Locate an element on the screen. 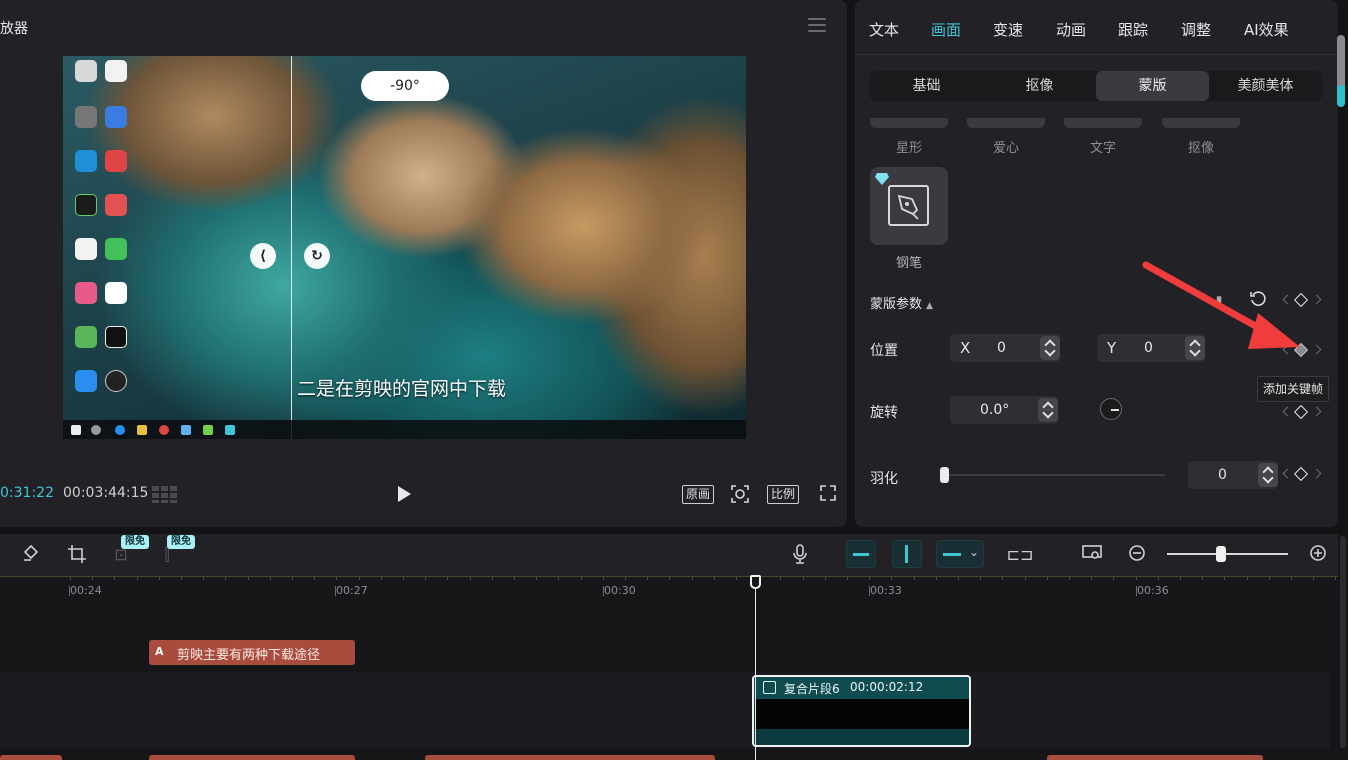  position-x-field: X 0 is located at coordinates (1005, 348).